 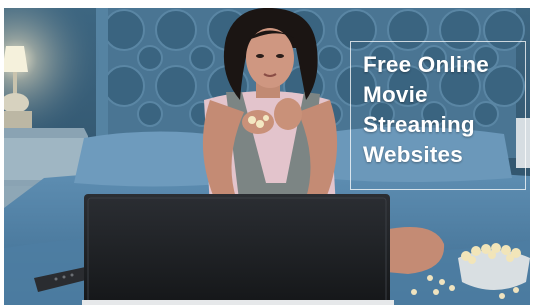 What do you see at coordinates (443, 110) in the screenshot?
I see `overlay-title: Free Online Movie Streaming Websites` at bounding box center [443, 110].